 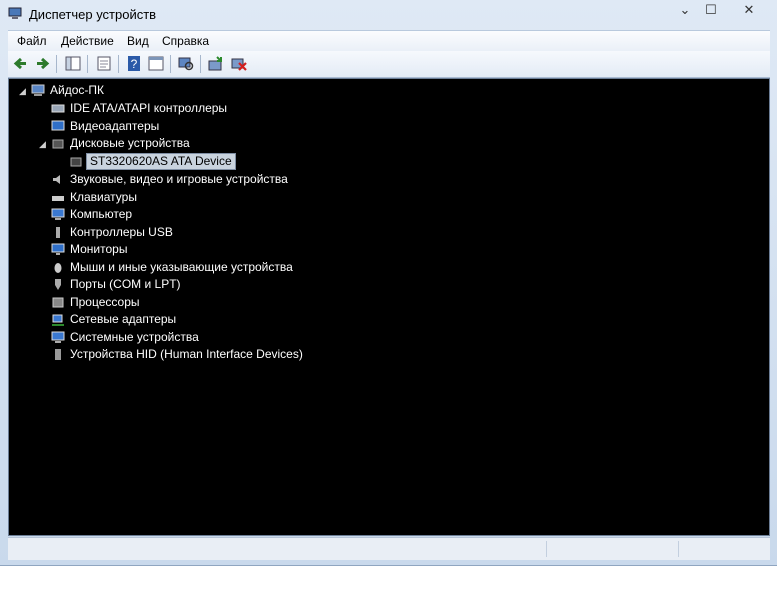 I want to click on tree-category: Системные устройства, so click(x=171, y=337).